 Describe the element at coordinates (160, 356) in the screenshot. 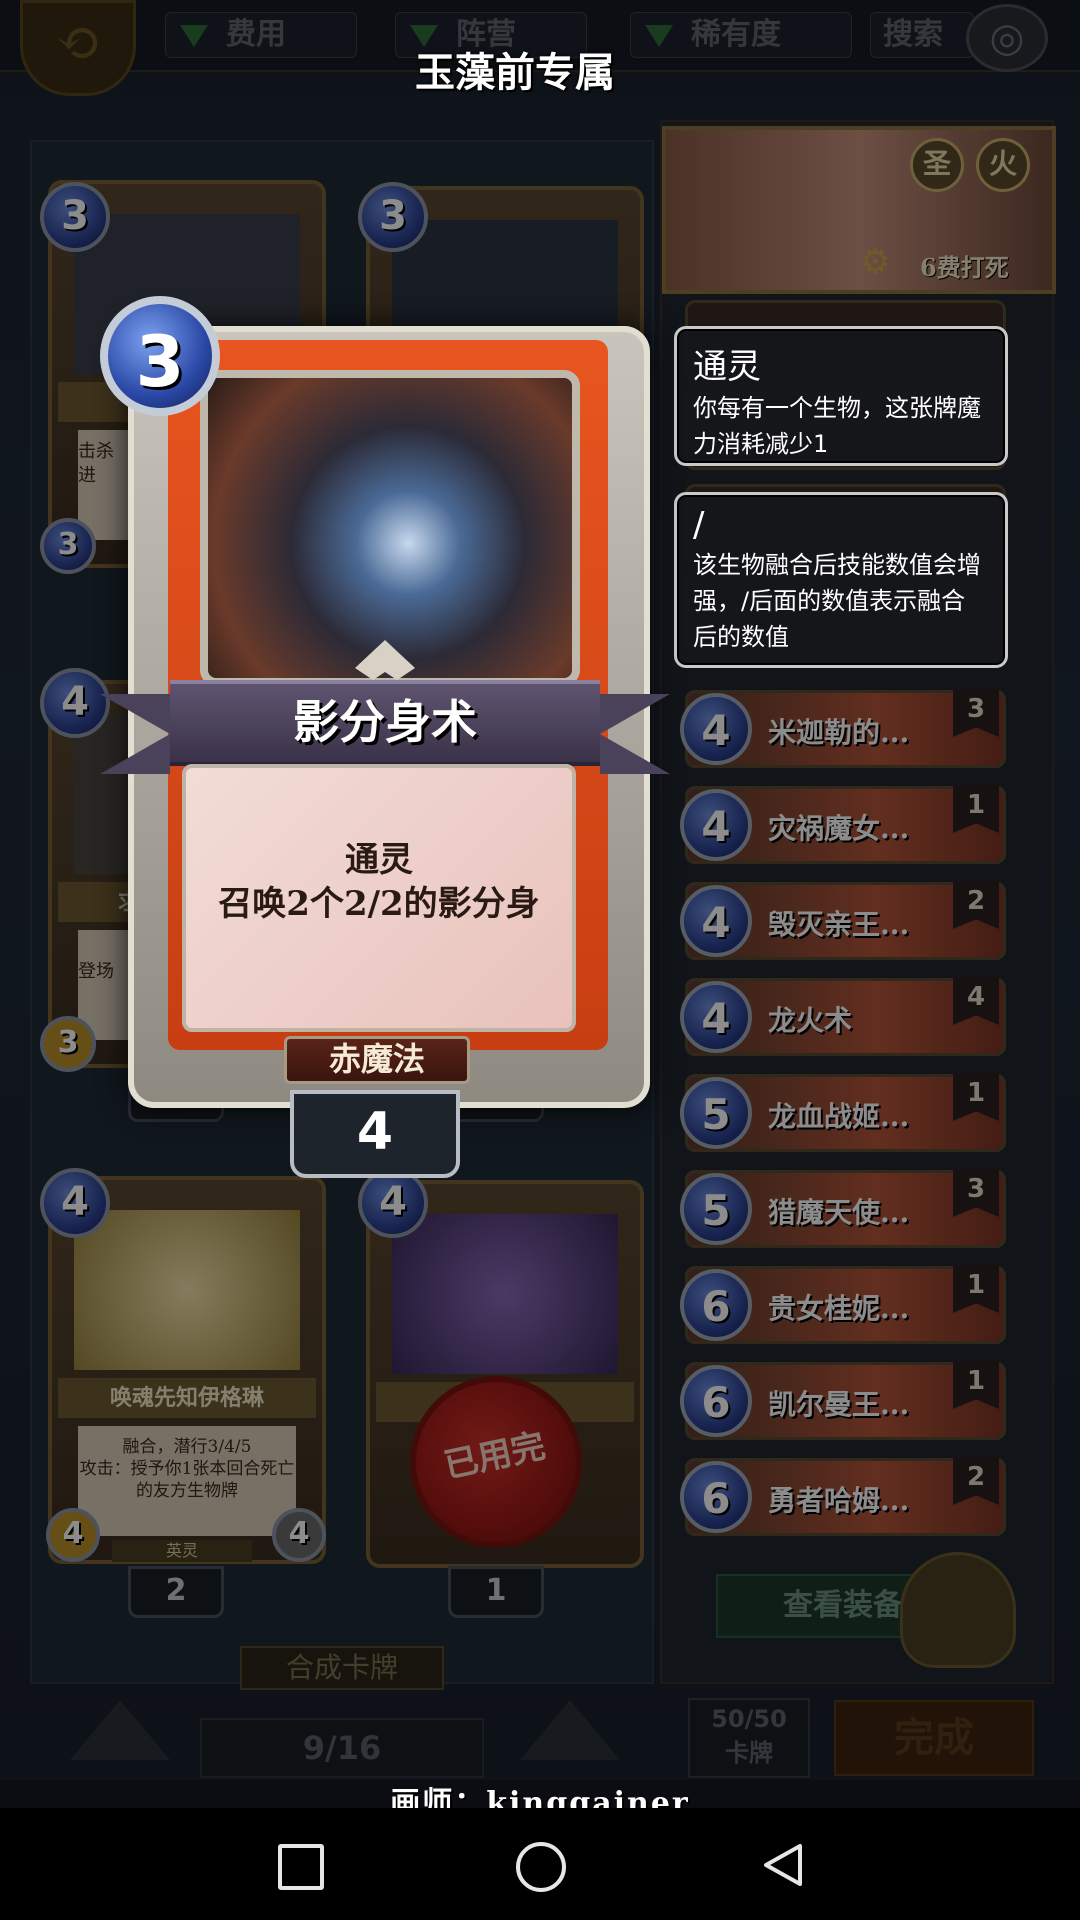

I see `mana-gem-icon: 3` at that location.